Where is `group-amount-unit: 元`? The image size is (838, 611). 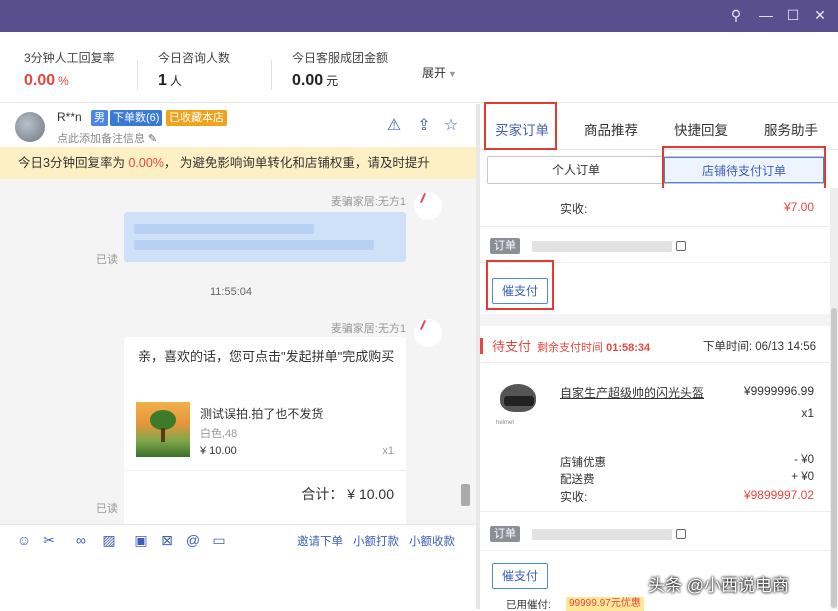
group-amount-unit: 元 is located at coordinates (332, 81).